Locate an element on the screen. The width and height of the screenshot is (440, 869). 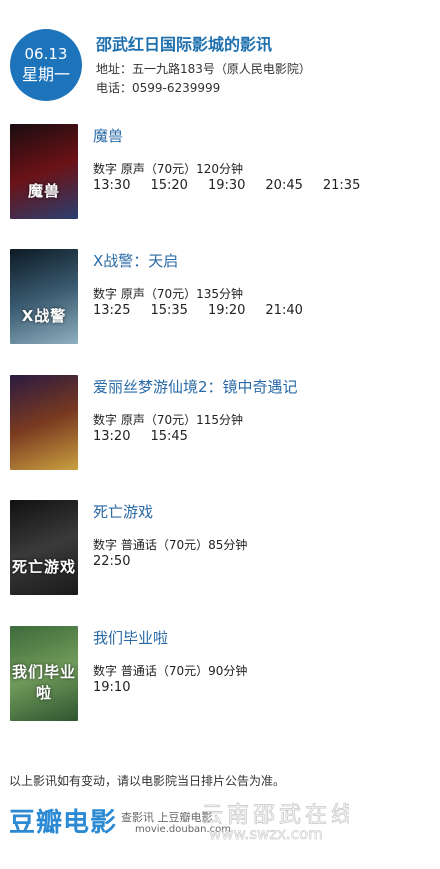
showtime: 22:50 is located at coordinates (111, 561).